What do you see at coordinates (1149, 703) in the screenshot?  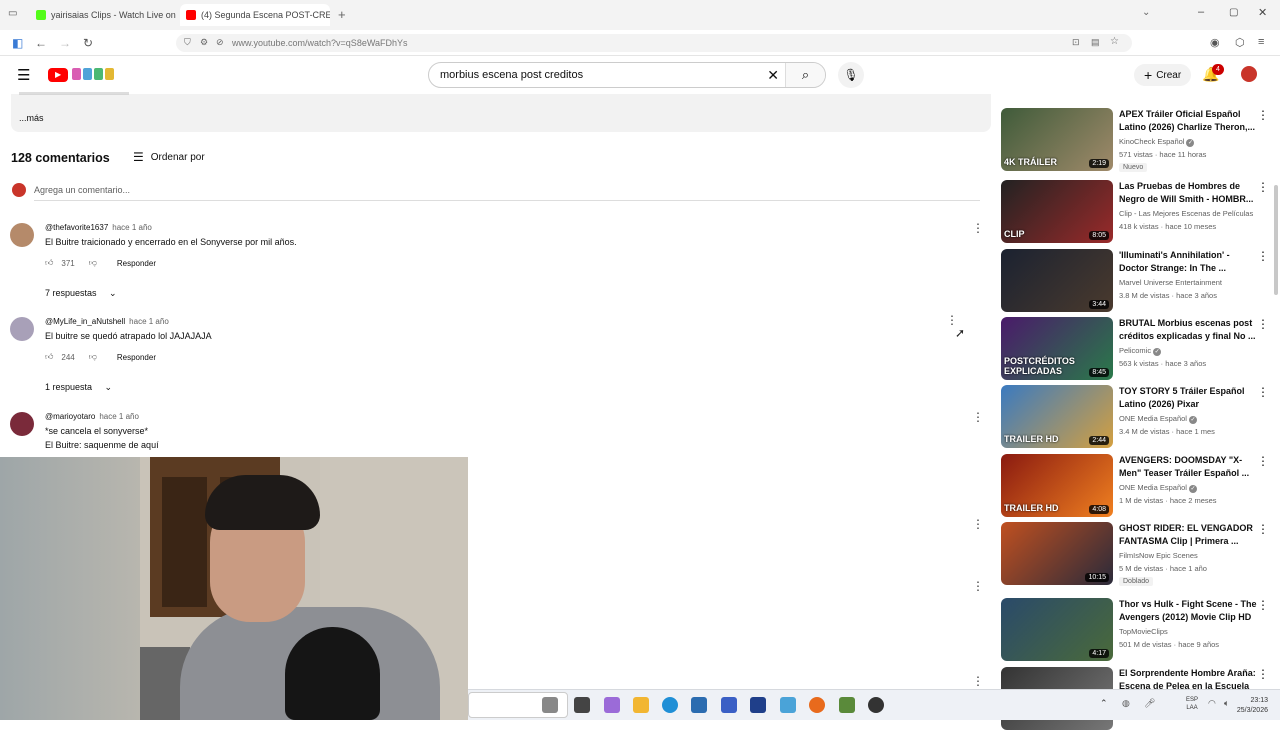 I see `tray-mic-icon: 🎤︎` at bounding box center [1149, 703].